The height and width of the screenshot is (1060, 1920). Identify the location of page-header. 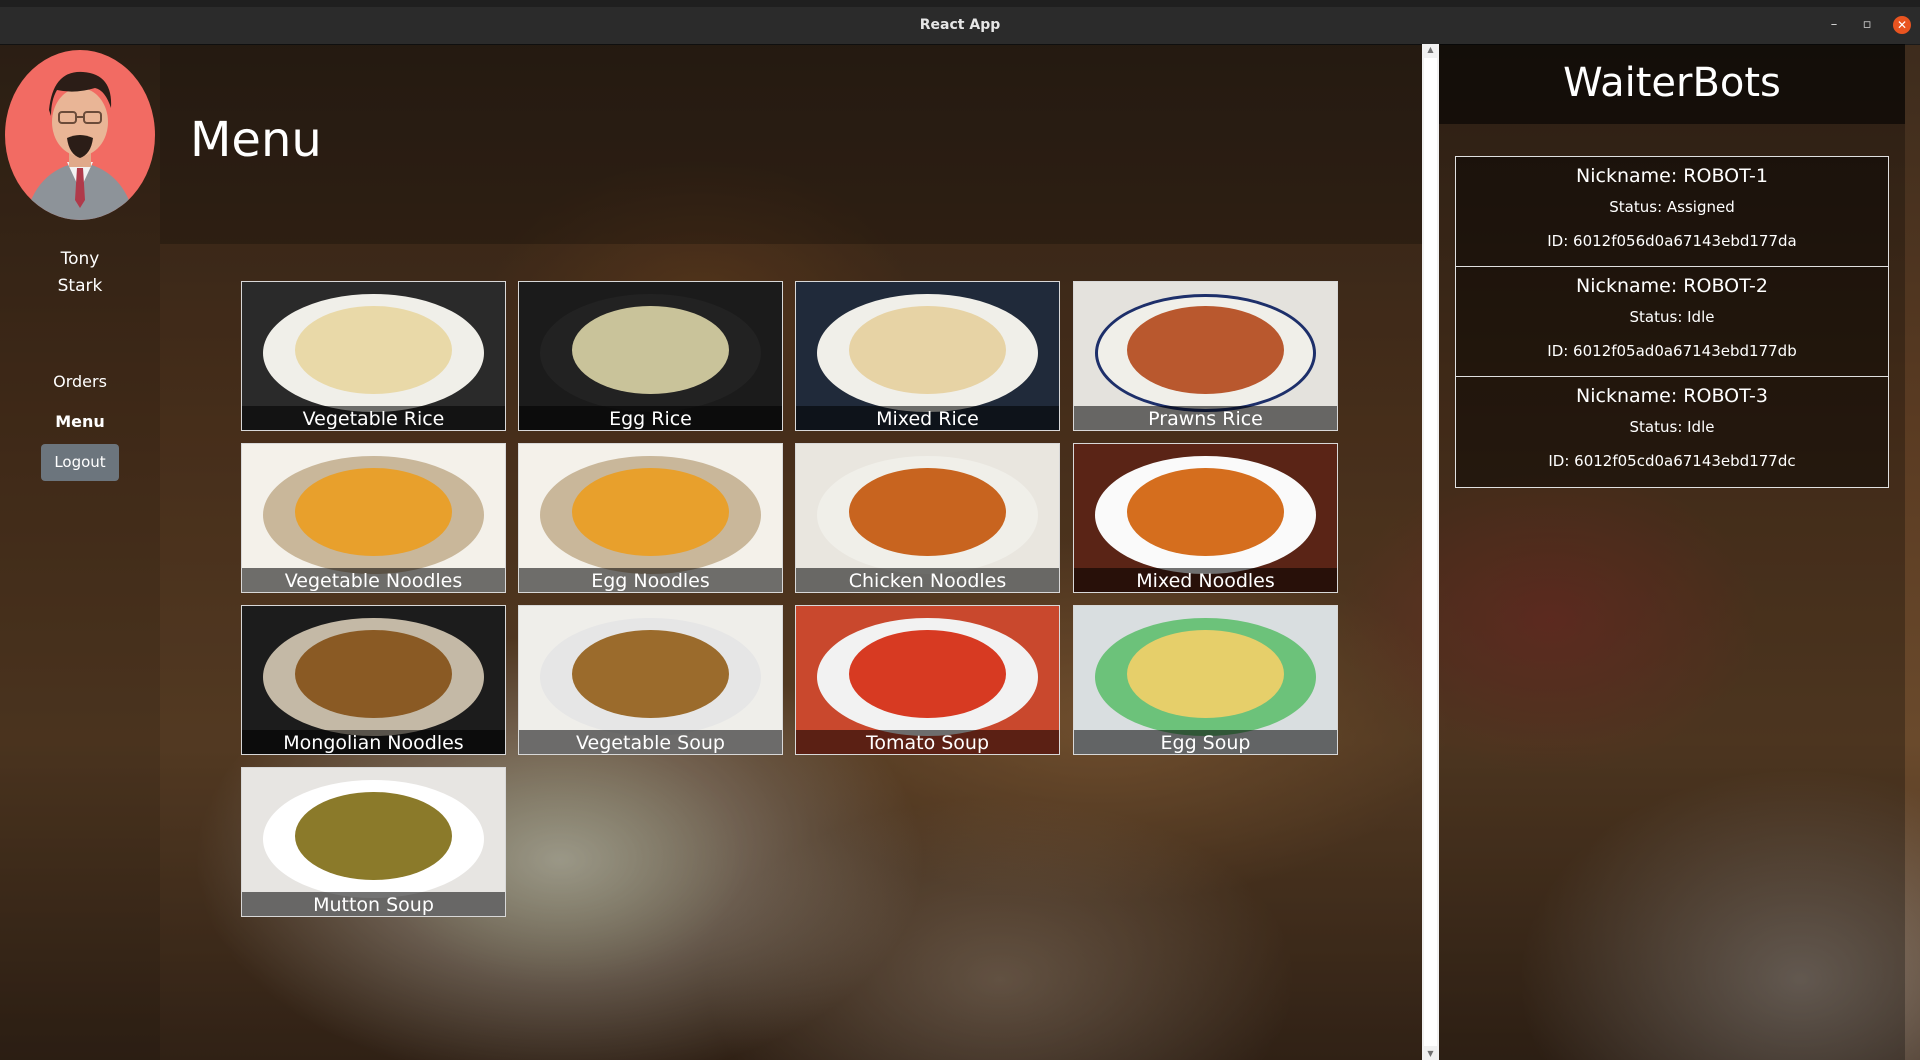
(791, 144).